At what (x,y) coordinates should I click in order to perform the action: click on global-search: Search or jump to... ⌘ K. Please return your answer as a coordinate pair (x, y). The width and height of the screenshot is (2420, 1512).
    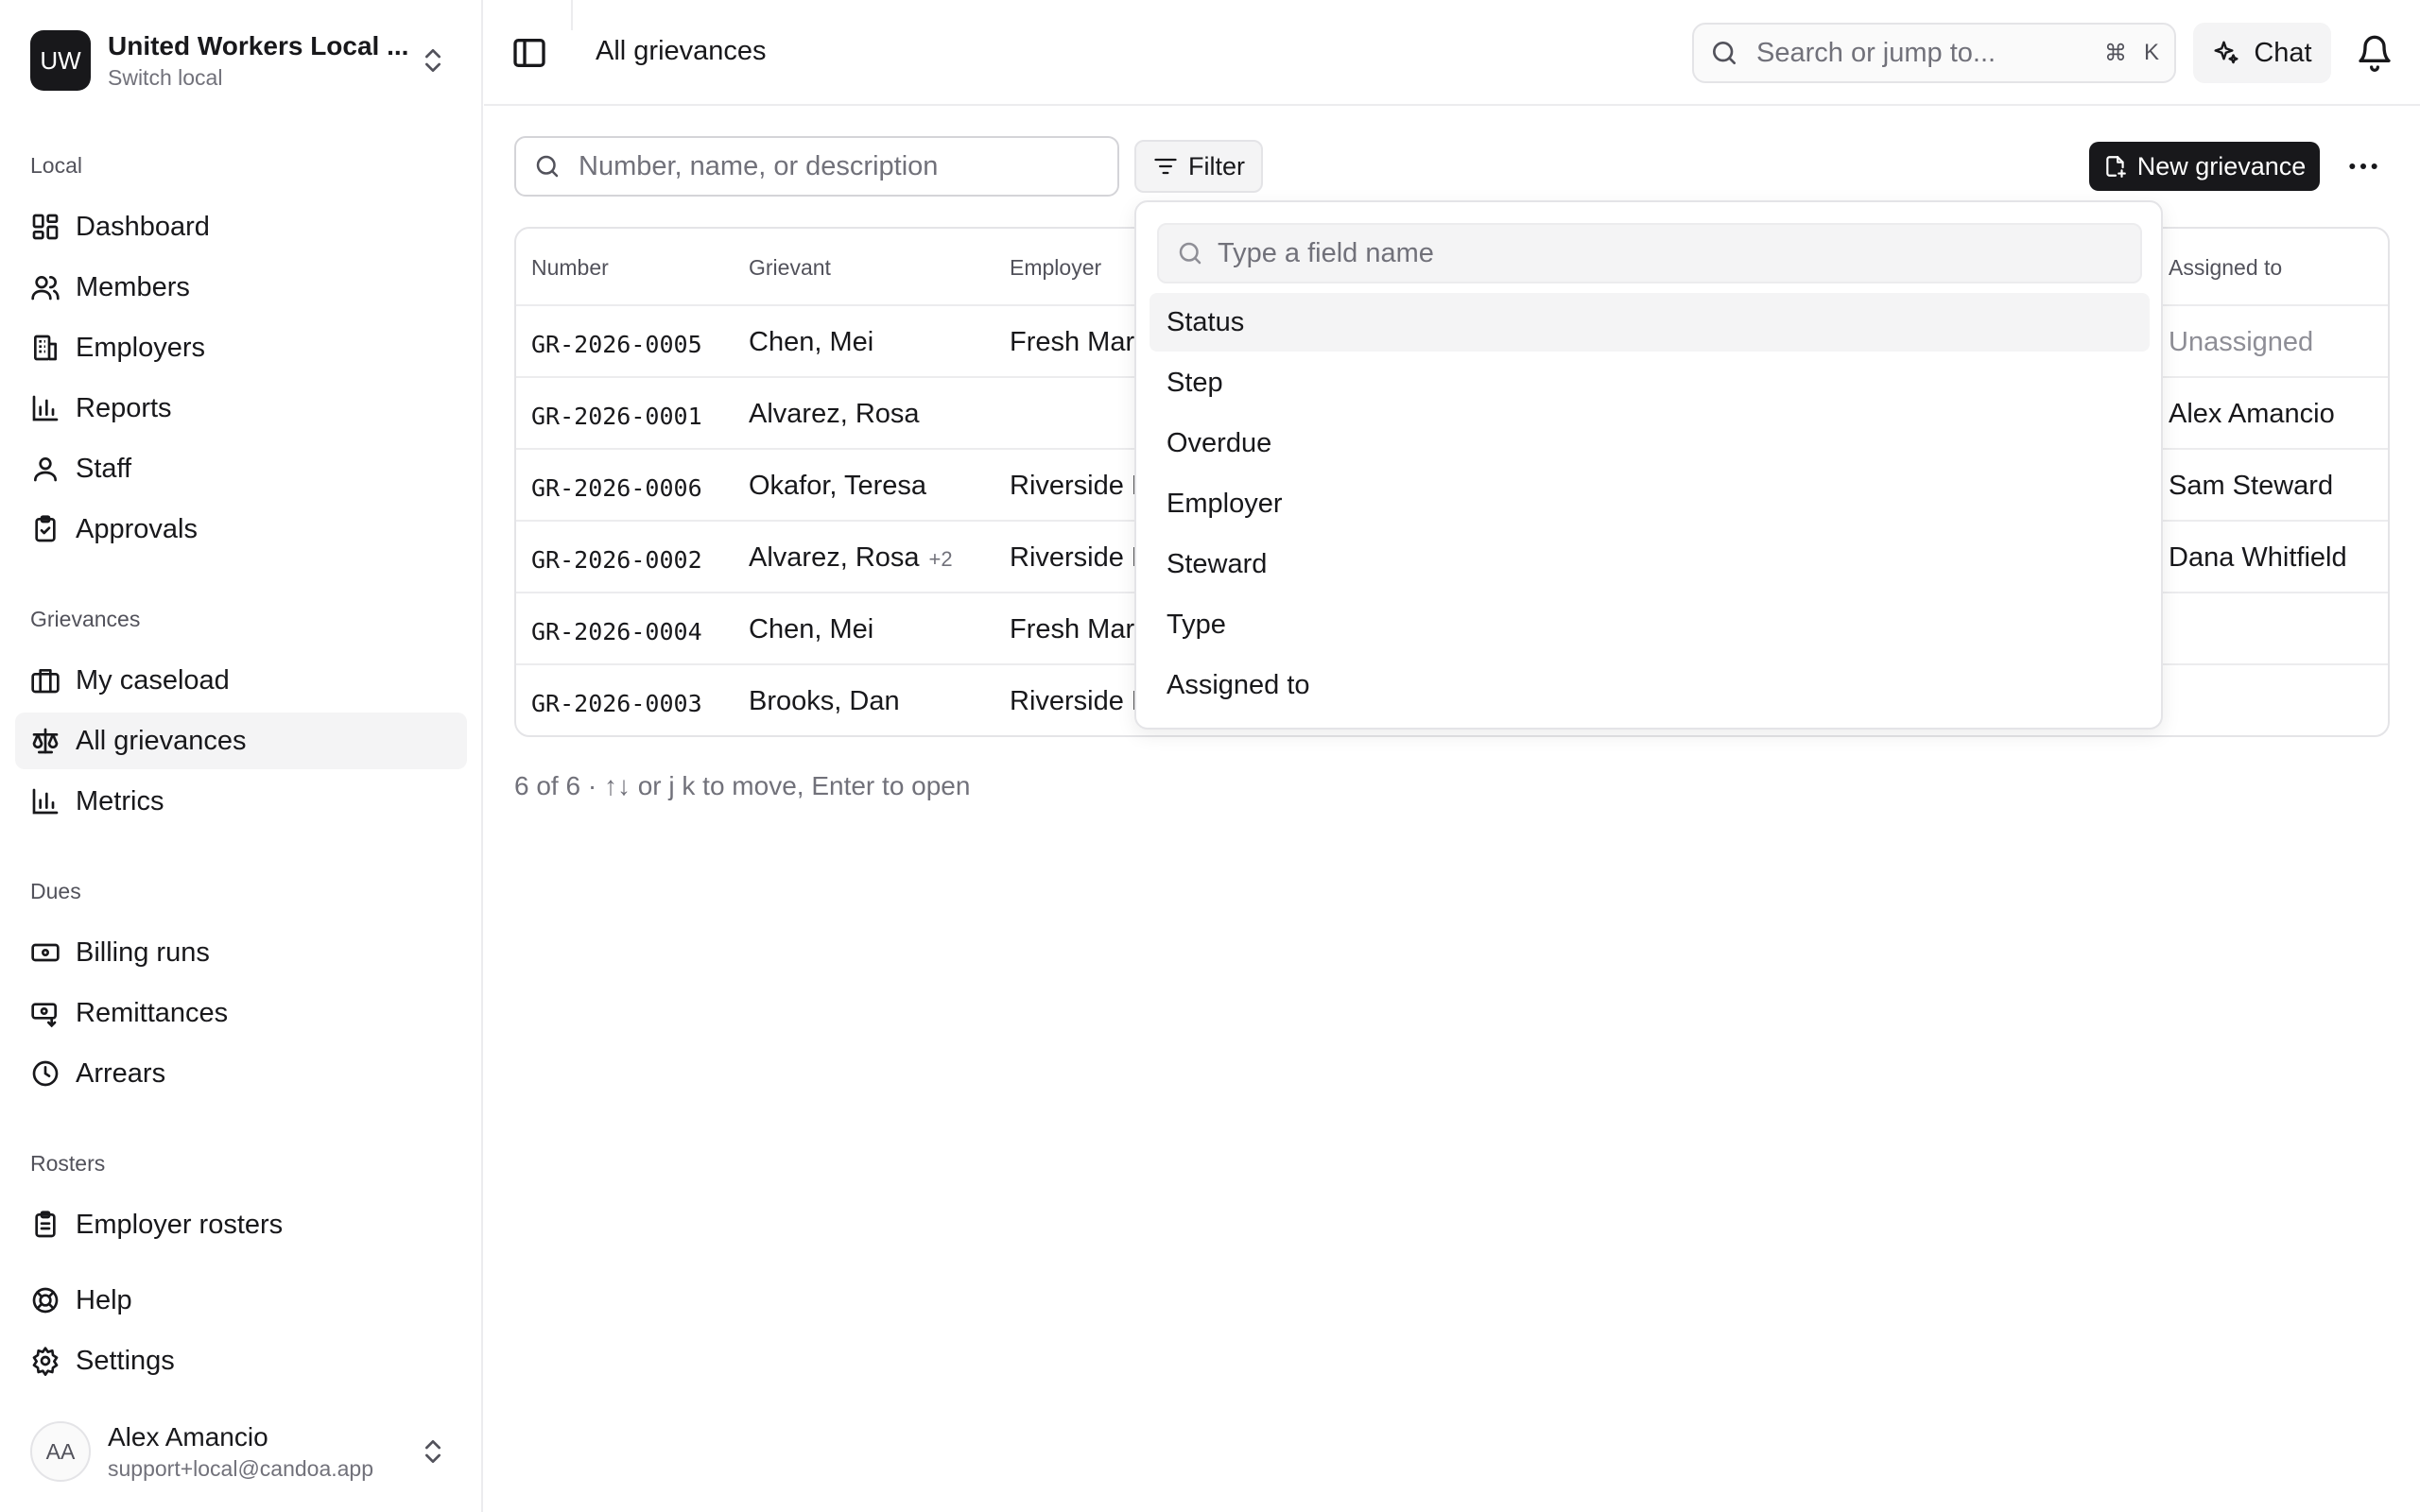
    Looking at the image, I should click on (1934, 53).